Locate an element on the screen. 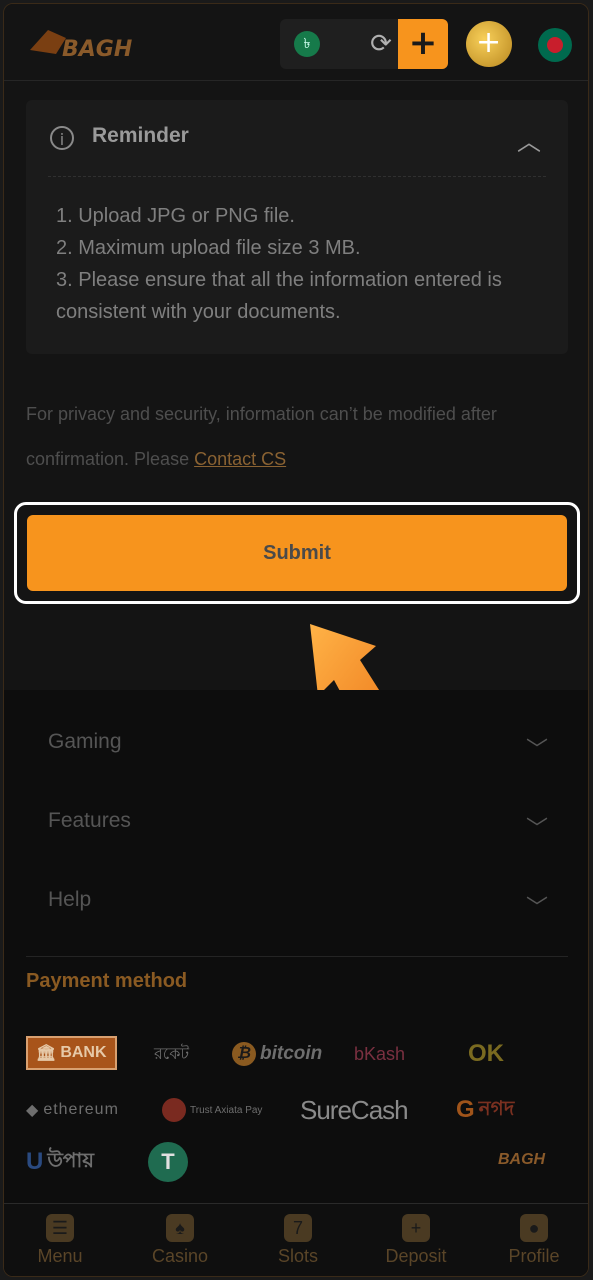 This screenshot has height=1280, width=593. nagad-icon: G is located at coordinates (465, 1109).